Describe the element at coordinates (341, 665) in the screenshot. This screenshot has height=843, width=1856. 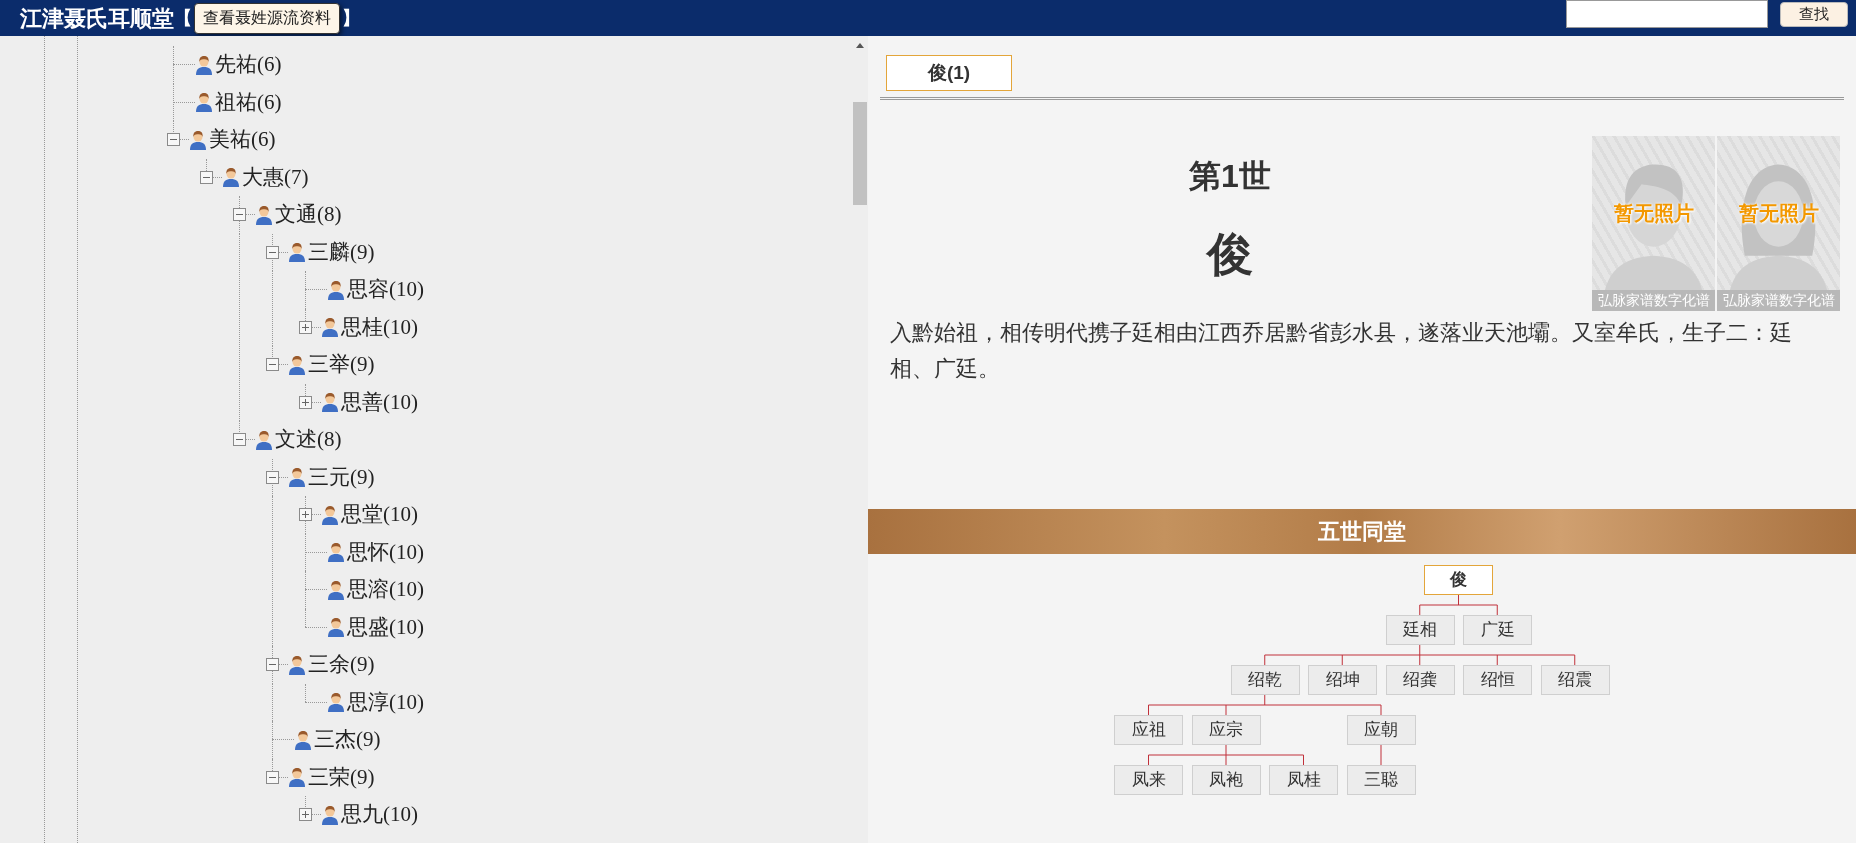
I see `person-name: 三余(9)` at that location.